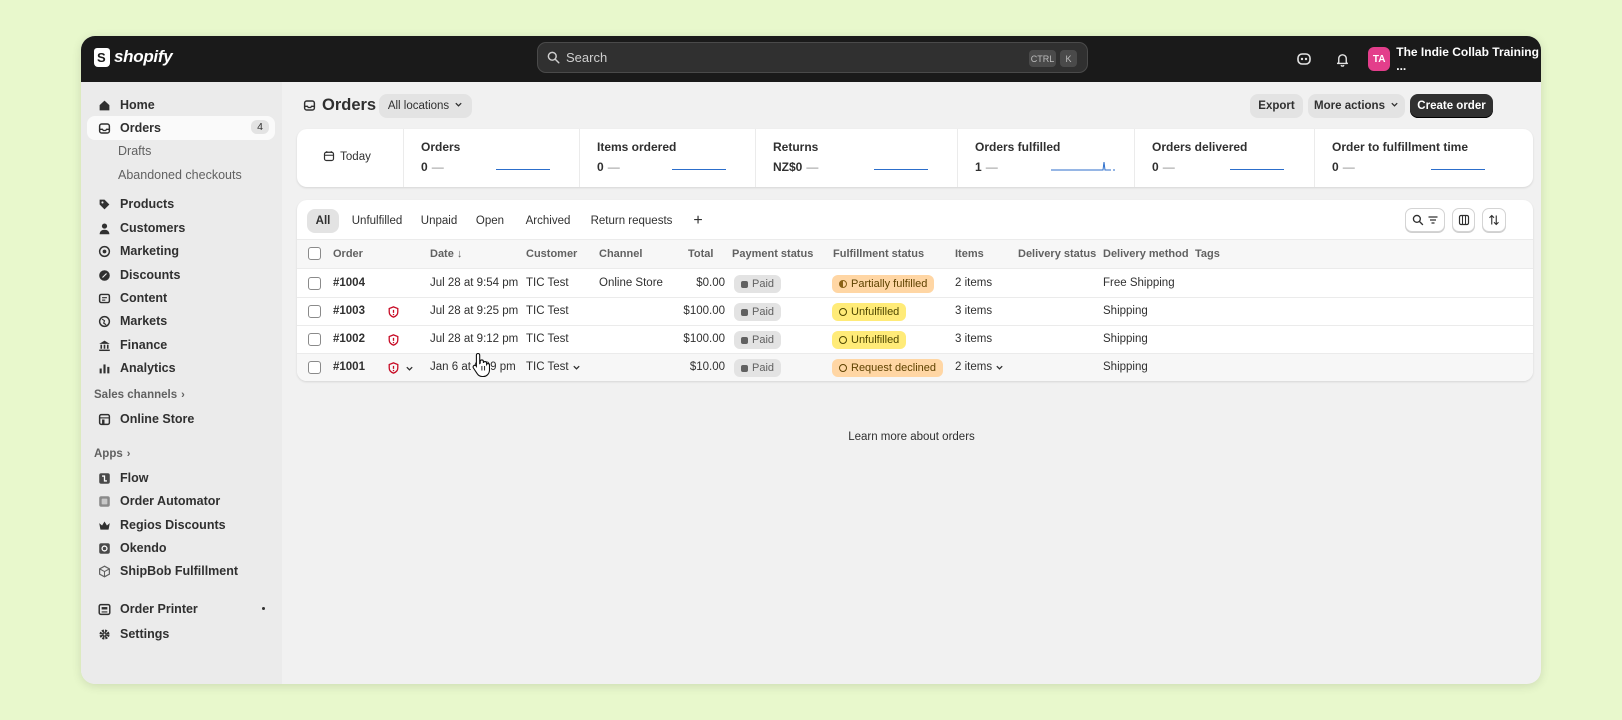 This screenshot has height=720, width=1622. Describe the element at coordinates (1125, 339) in the screenshot. I see `order-delivery-method: Shipping` at that location.